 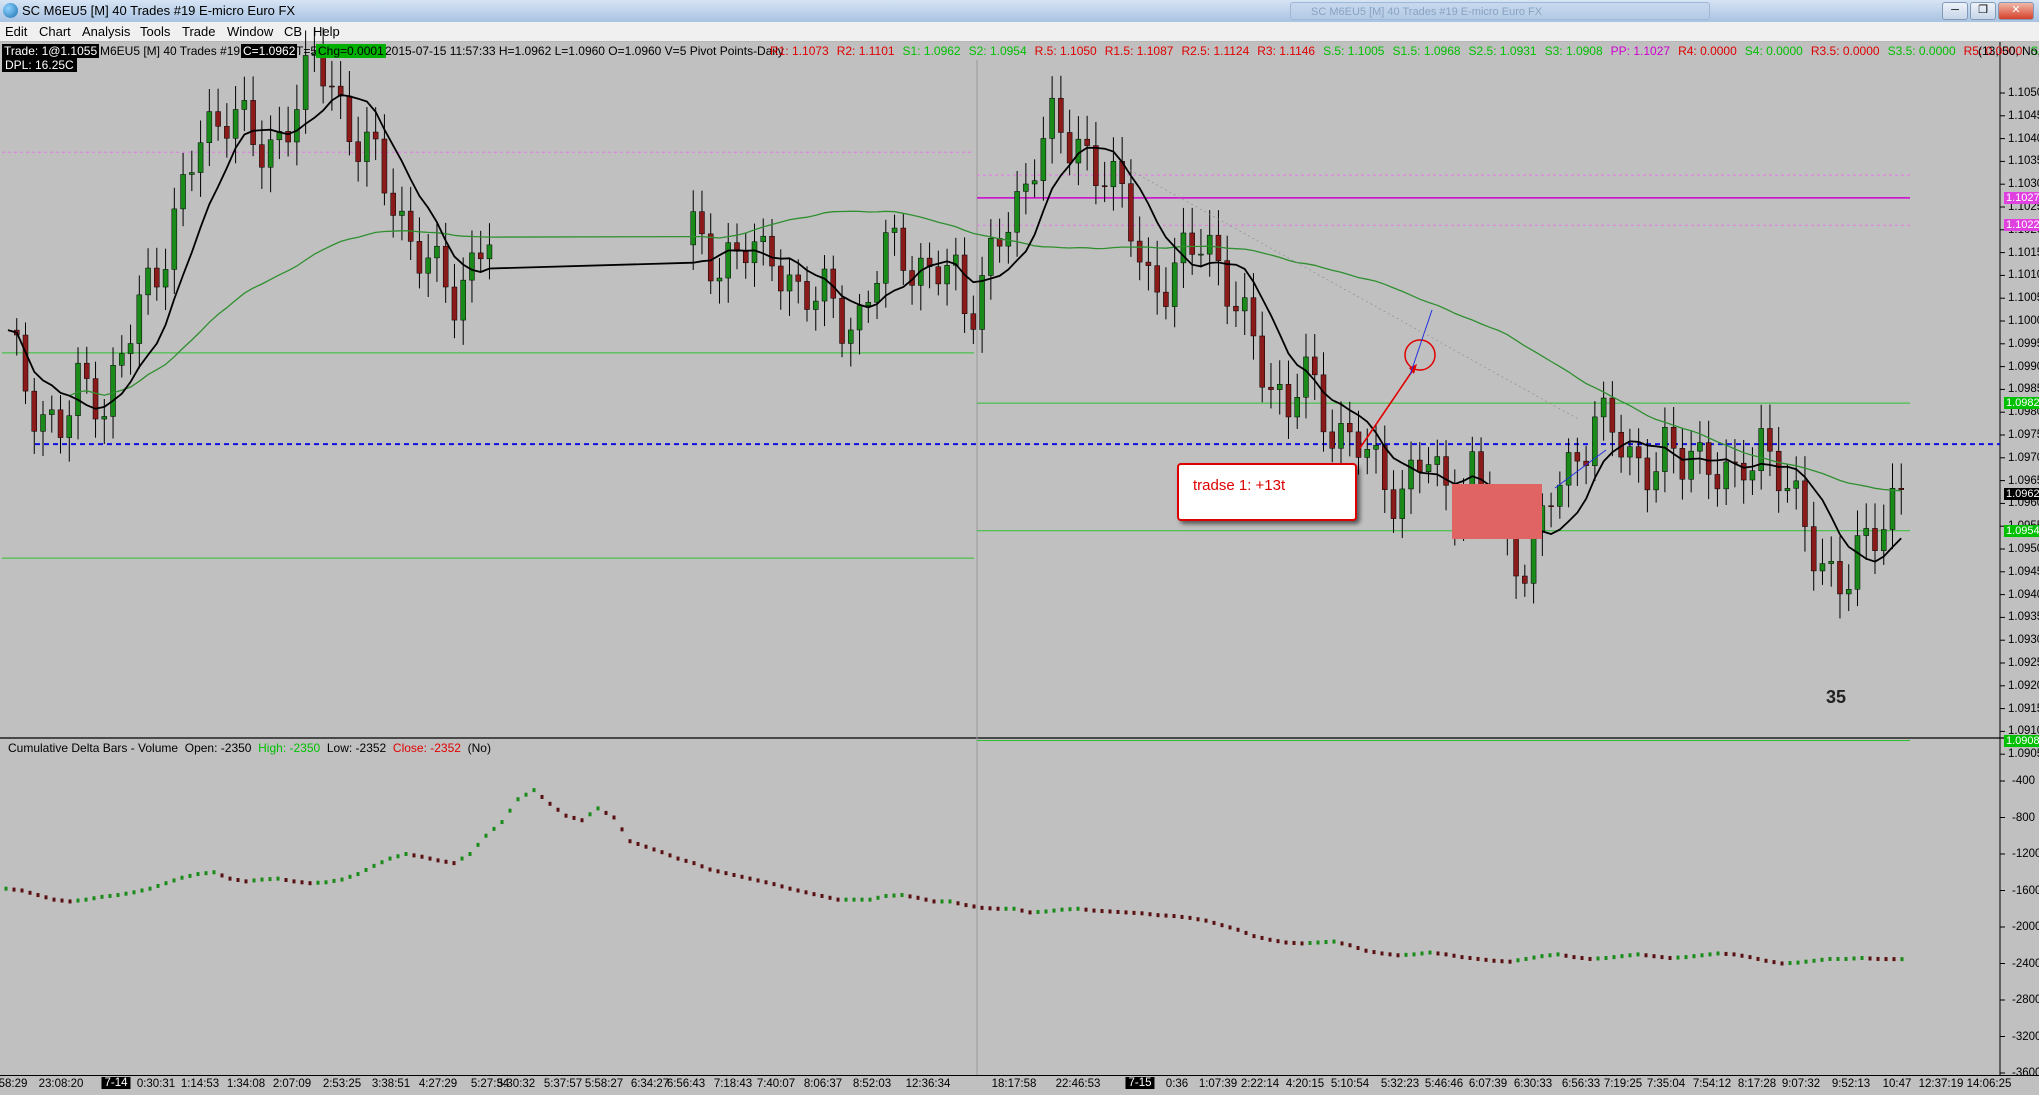 I want to click on time-tick-label: 8:17:28, so click(x=1757, y=1084).